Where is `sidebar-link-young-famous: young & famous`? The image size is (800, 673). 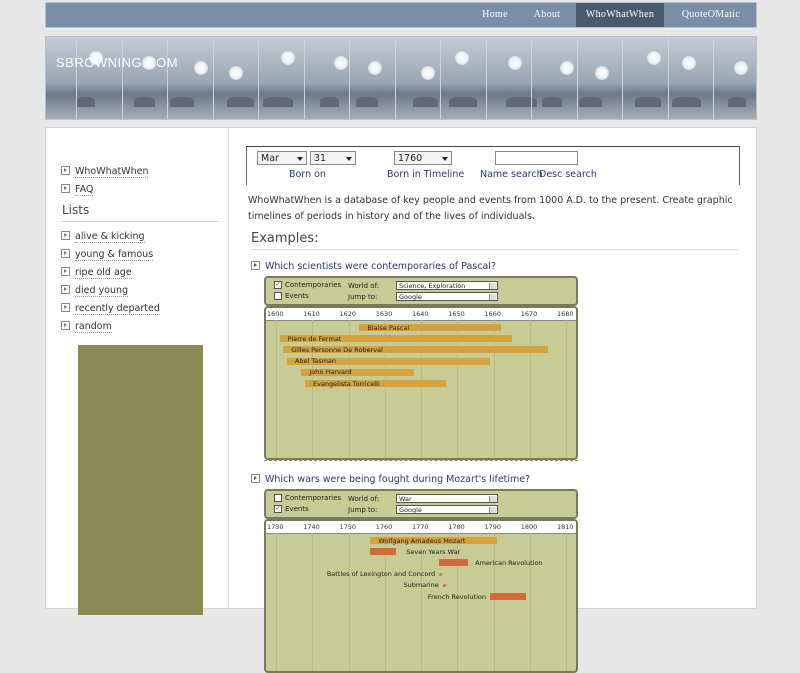 sidebar-link-young-famous: young & famous is located at coordinates (107, 255).